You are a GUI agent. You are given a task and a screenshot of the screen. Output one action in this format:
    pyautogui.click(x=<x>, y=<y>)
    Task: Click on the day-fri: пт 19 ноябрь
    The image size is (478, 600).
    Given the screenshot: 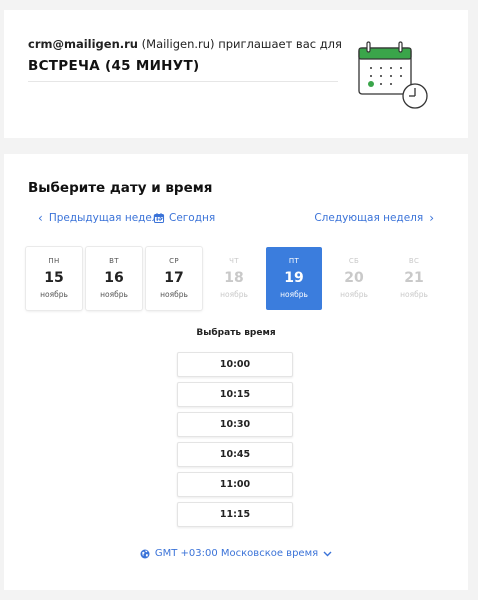 What is the action you would take?
    pyautogui.click(x=294, y=278)
    